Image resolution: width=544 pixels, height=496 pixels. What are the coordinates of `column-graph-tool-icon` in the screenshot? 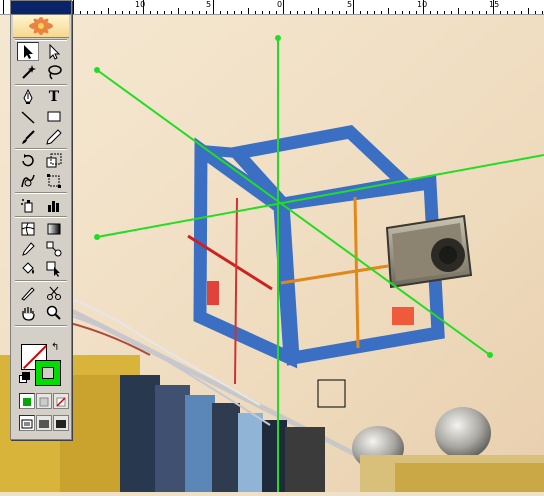 It's located at (54, 204).